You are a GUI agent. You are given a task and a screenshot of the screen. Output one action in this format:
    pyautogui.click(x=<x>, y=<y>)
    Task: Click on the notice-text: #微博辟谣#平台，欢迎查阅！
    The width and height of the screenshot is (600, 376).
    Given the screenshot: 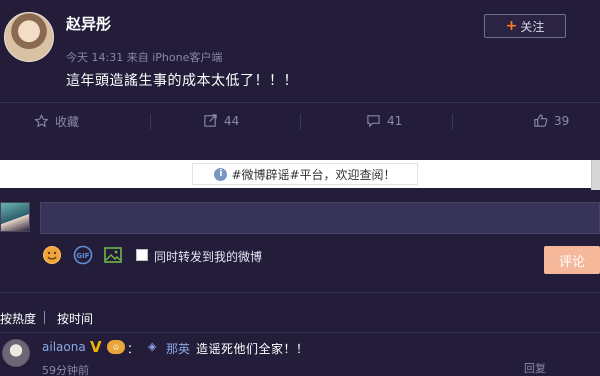 What is the action you would take?
    pyautogui.click(x=313, y=174)
    